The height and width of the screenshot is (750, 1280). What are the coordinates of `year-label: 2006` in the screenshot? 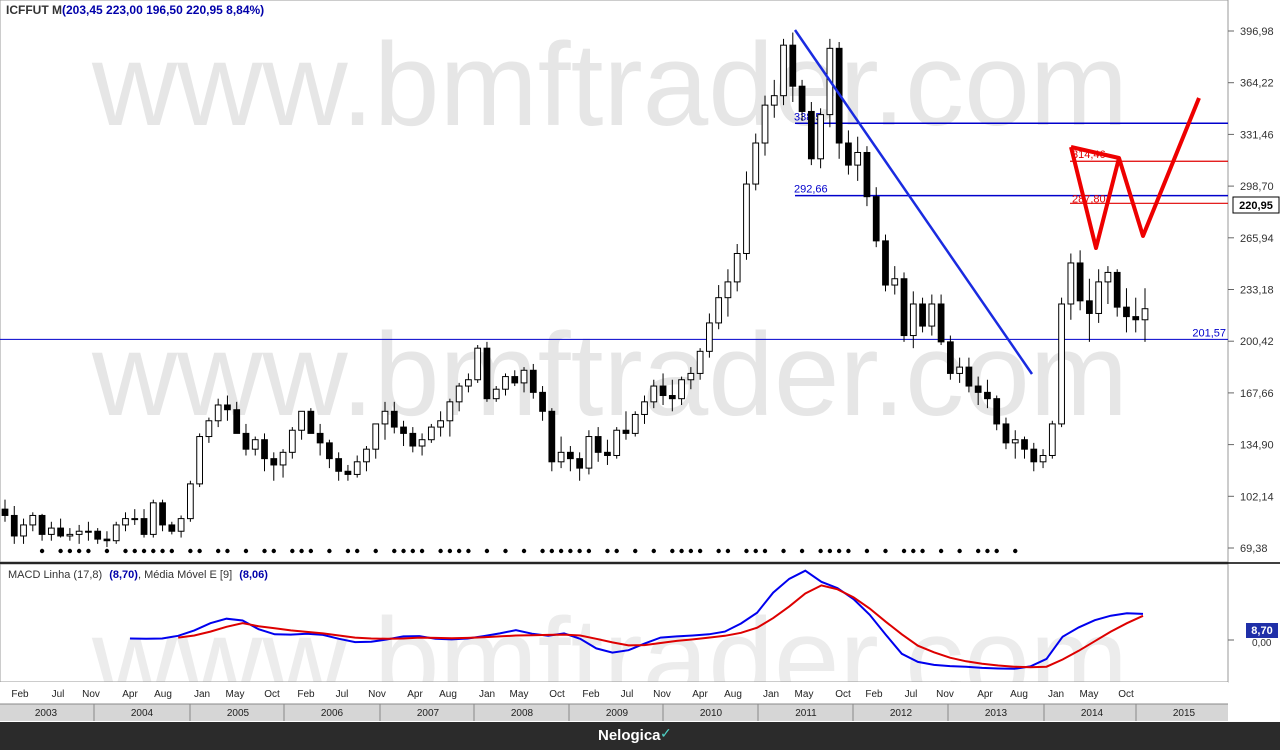 It's located at (332, 713).